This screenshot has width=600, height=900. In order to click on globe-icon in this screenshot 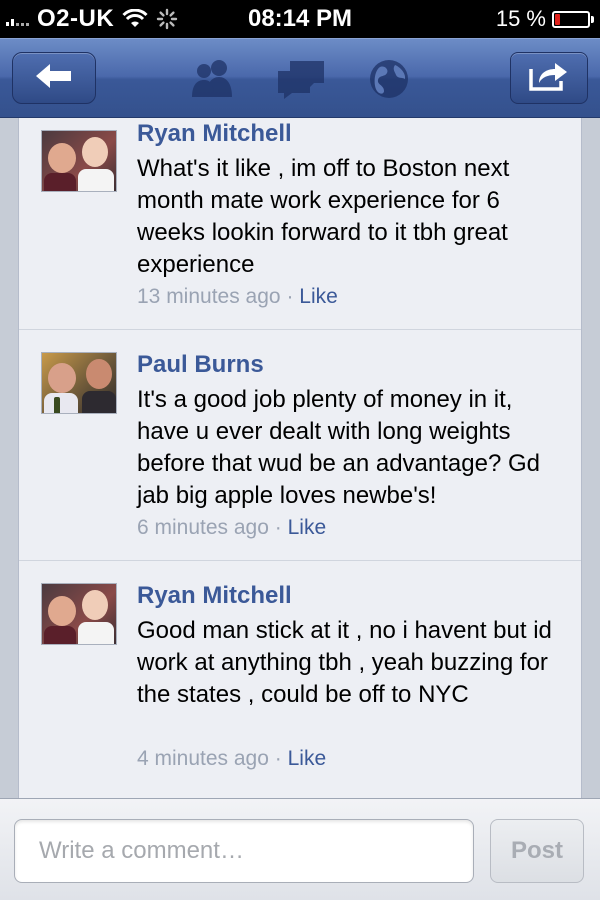, I will do `click(389, 79)`.